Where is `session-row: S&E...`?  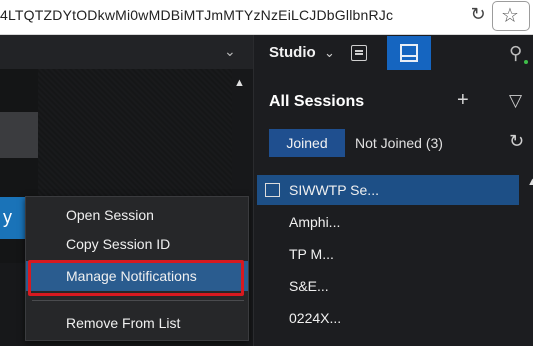
session-row: S&E... is located at coordinates (388, 286).